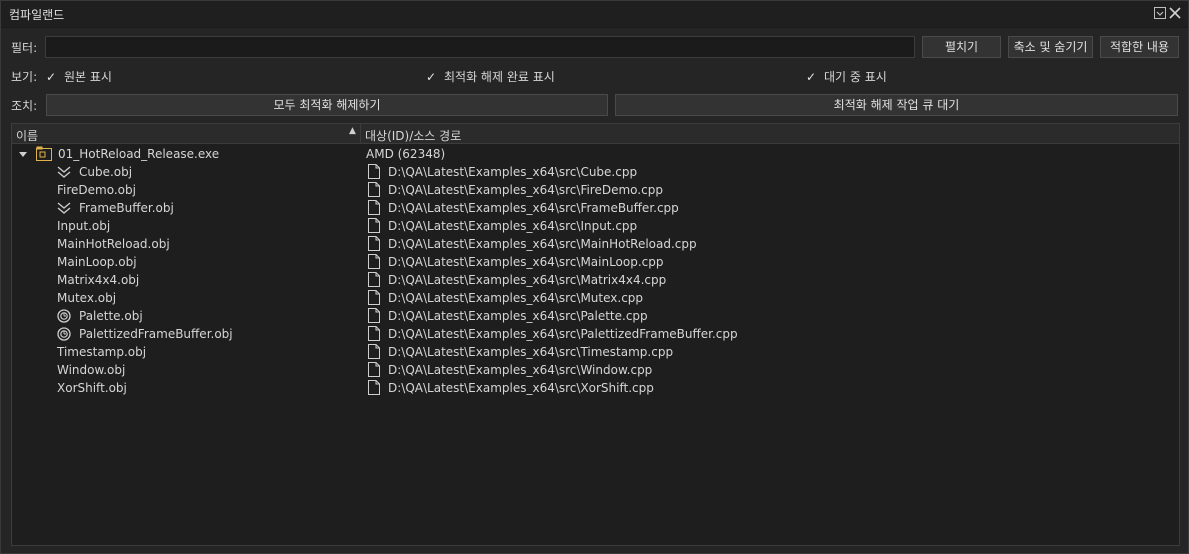 The image size is (1189, 554). What do you see at coordinates (1175, 13) in the screenshot?
I see `close-icon` at bounding box center [1175, 13].